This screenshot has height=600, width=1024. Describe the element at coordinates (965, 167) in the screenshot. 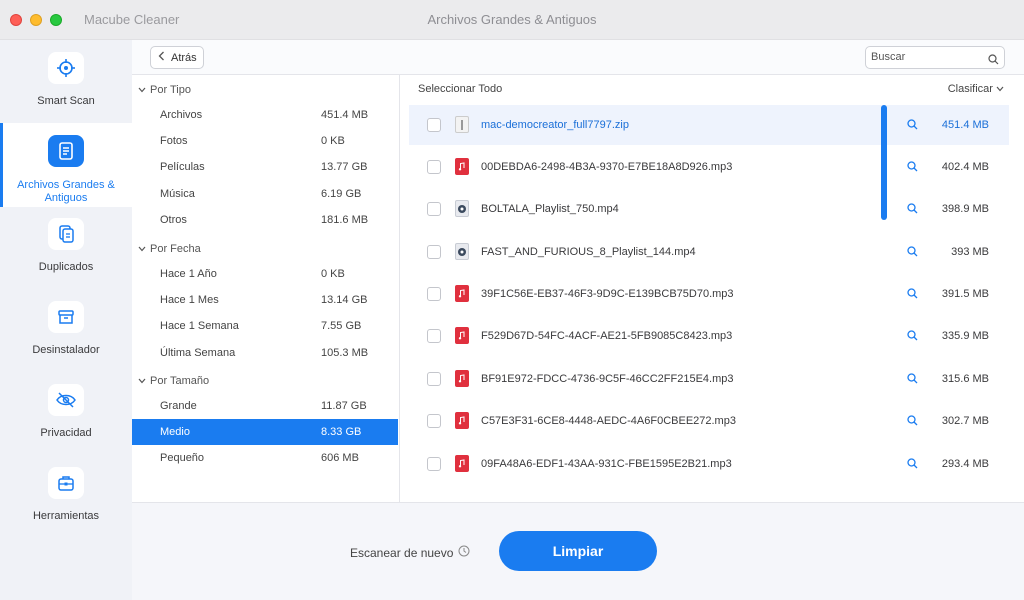

I see `file-size: 402.4 MB` at that location.